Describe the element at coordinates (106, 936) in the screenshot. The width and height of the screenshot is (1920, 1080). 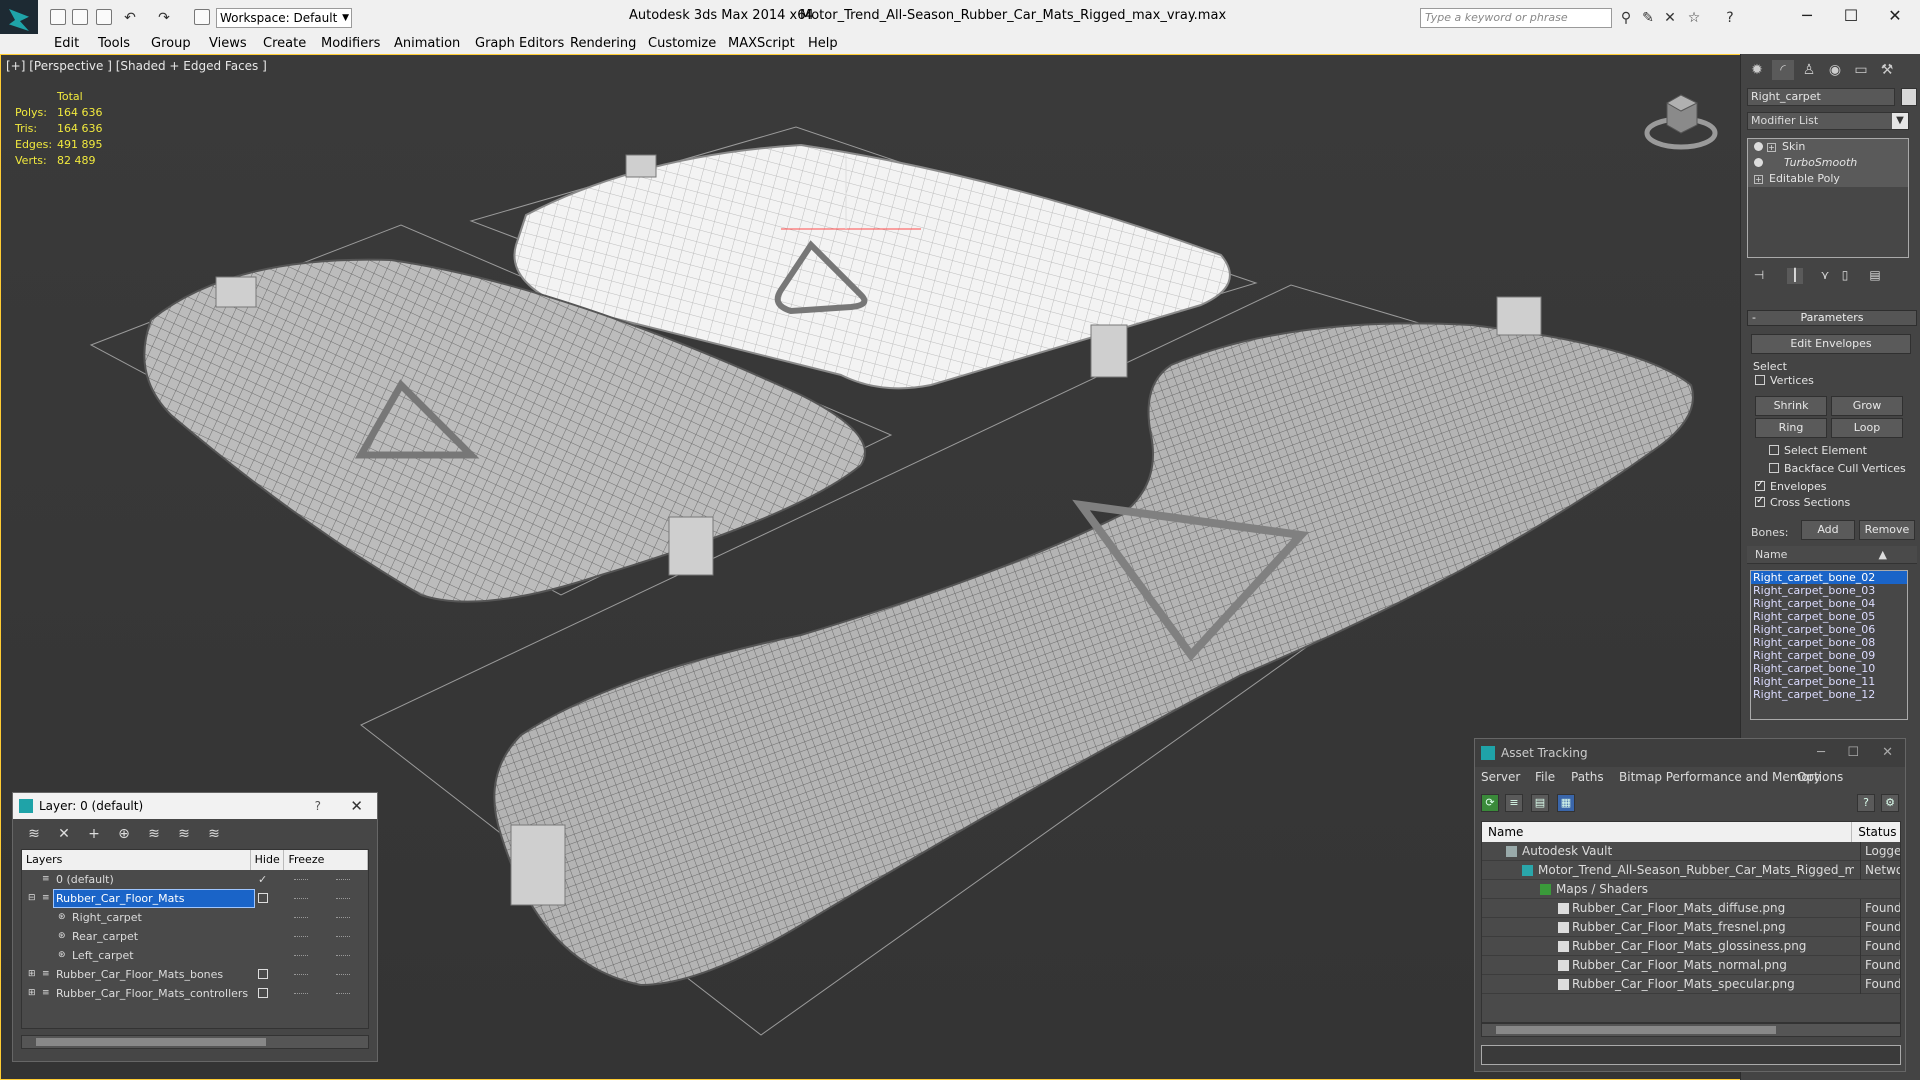
I see `layer-name: Rear_carpet` at that location.